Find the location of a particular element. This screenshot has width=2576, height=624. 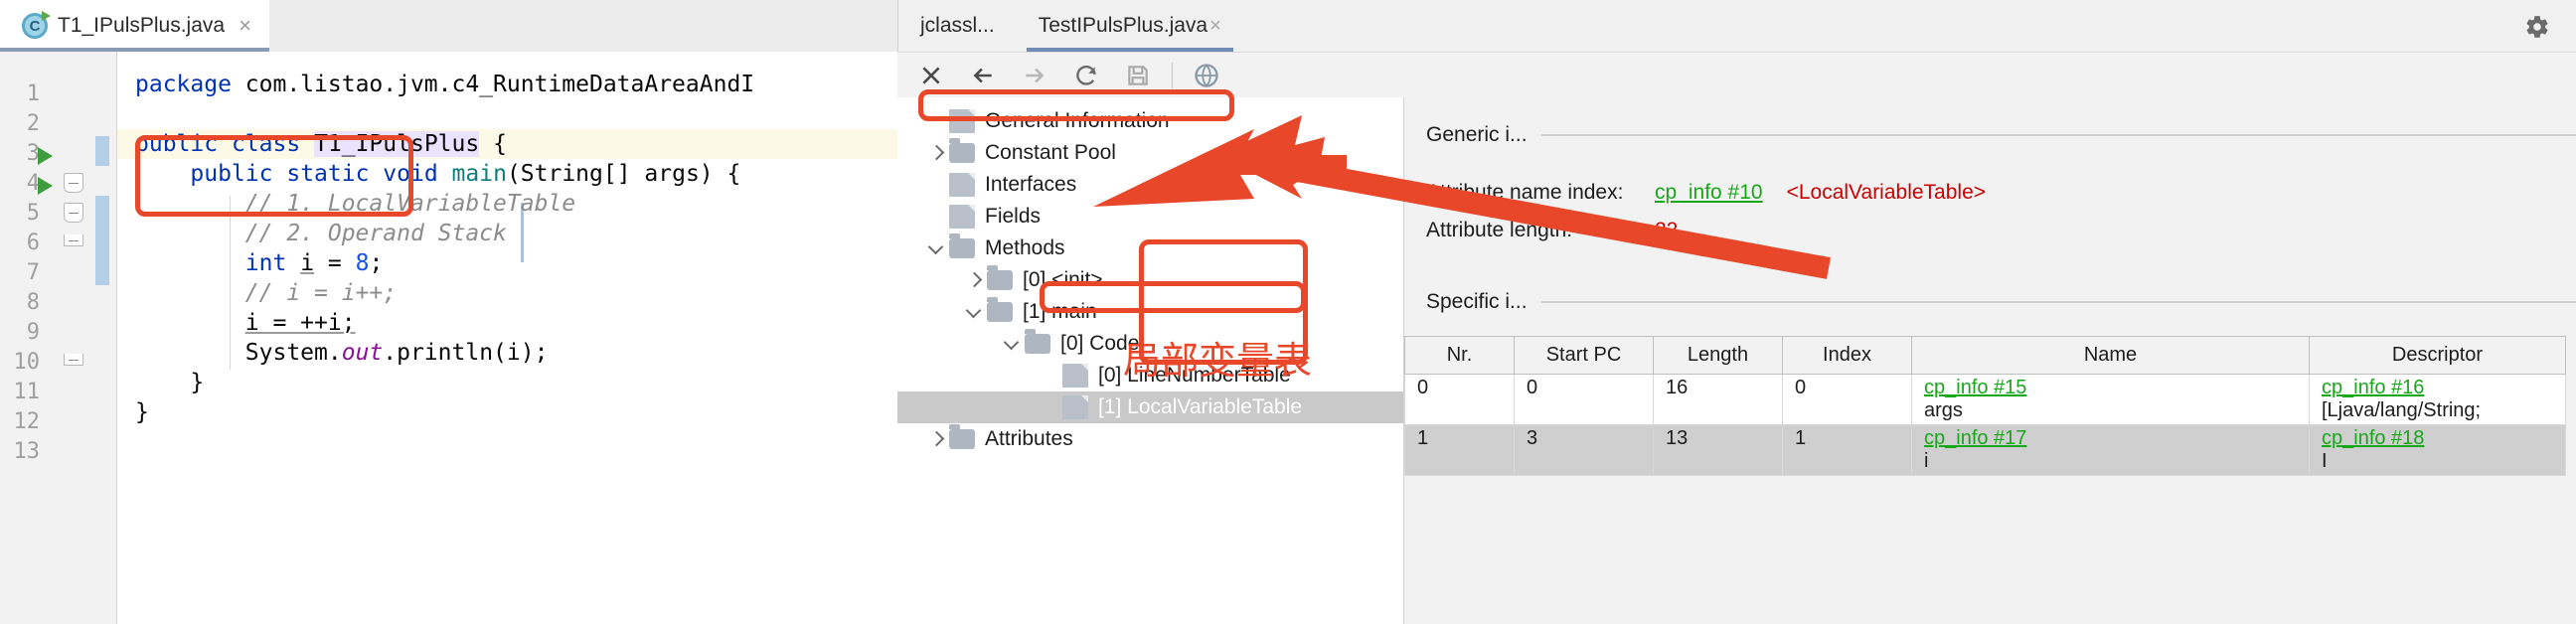

table-row: 1 3 13 1 cp_info #17 i cp_info #18 I is located at coordinates (1985, 450).